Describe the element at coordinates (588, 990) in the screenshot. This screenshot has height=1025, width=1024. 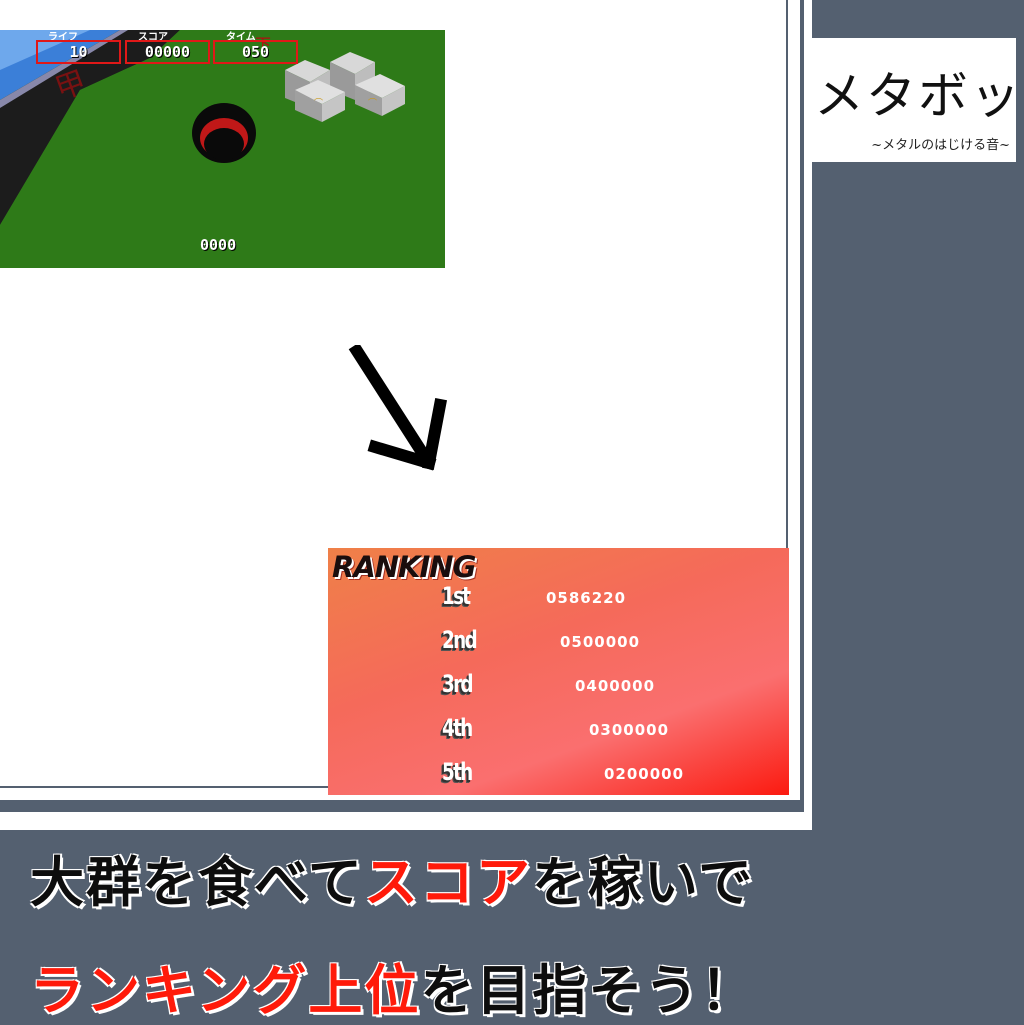
I see `caption-2b: を目指そう！` at that location.